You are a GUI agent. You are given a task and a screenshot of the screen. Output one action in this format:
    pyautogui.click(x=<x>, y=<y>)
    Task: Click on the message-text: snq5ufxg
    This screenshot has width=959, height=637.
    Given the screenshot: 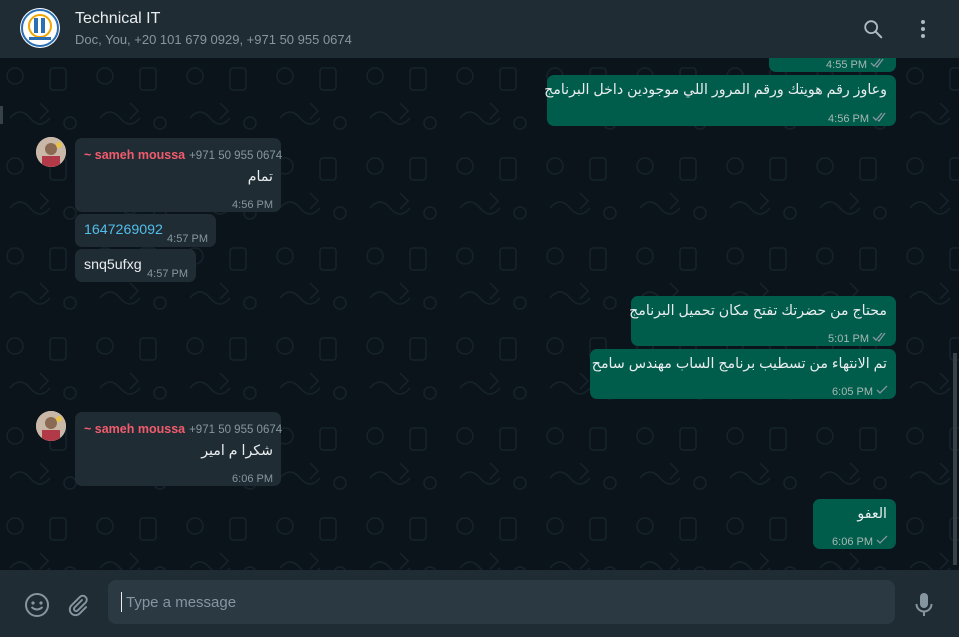 What is the action you would take?
    pyautogui.click(x=113, y=265)
    